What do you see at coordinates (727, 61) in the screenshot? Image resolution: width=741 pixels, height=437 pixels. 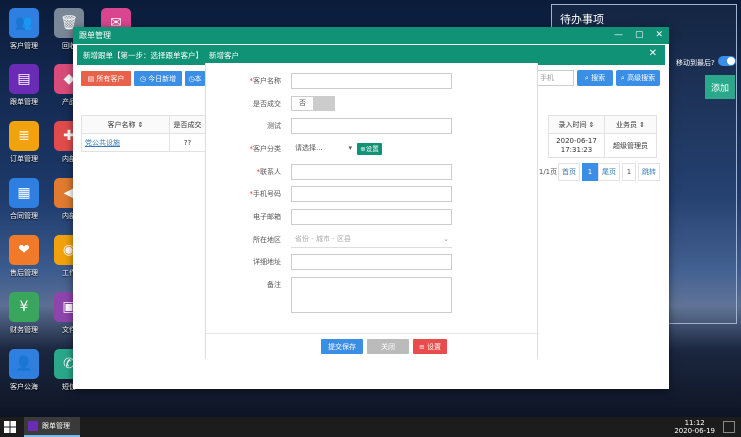 I see `auto-remind-toggle` at bounding box center [727, 61].